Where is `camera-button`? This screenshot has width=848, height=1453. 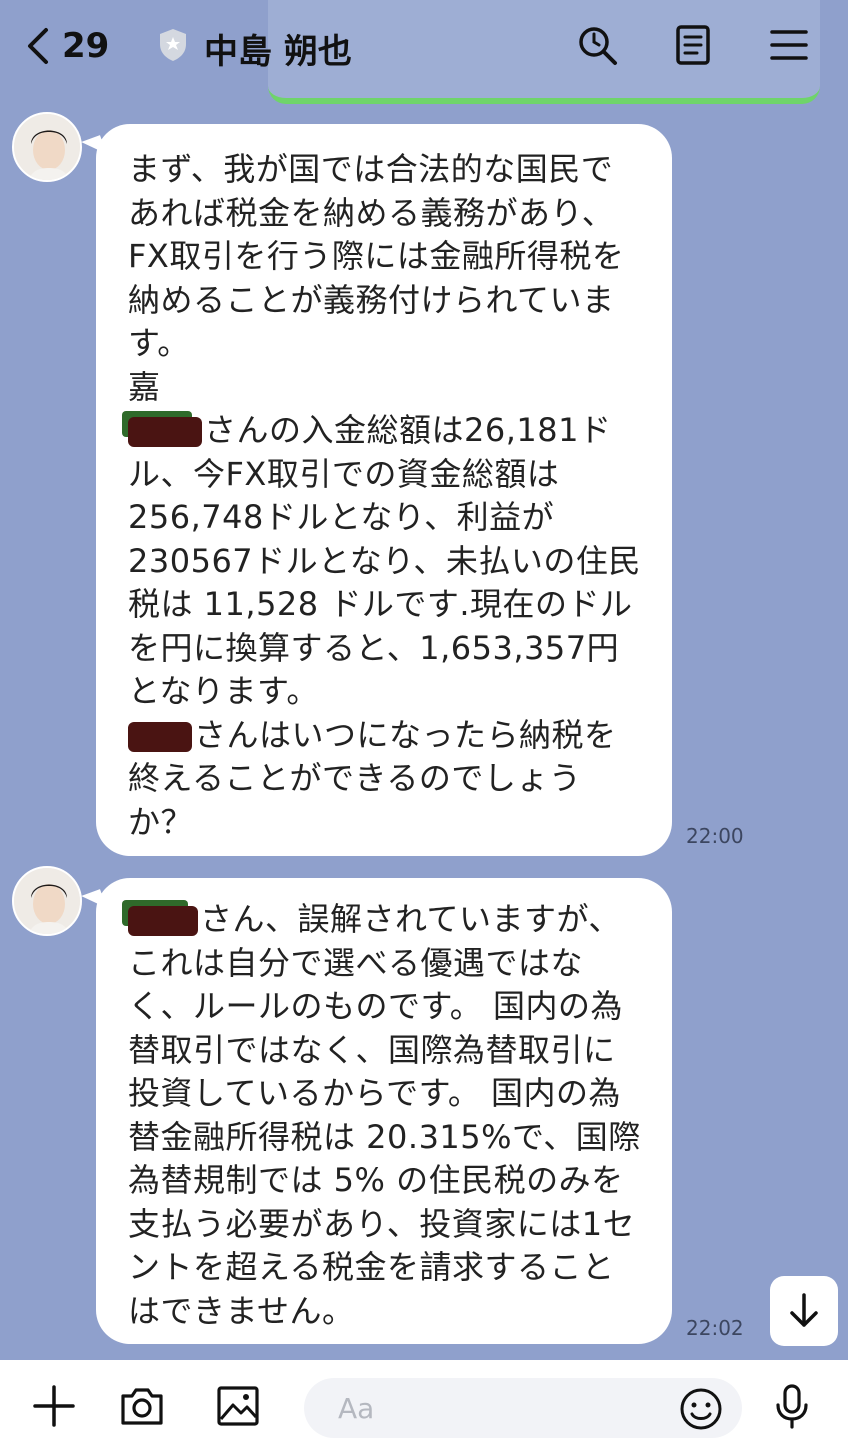
camera-button is located at coordinates (142, 1406).